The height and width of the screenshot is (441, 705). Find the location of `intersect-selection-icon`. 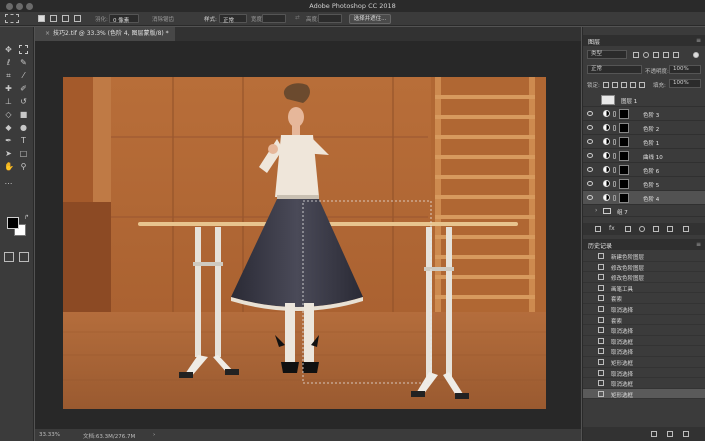

intersect-selection-icon is located at coordinates (77, 18).